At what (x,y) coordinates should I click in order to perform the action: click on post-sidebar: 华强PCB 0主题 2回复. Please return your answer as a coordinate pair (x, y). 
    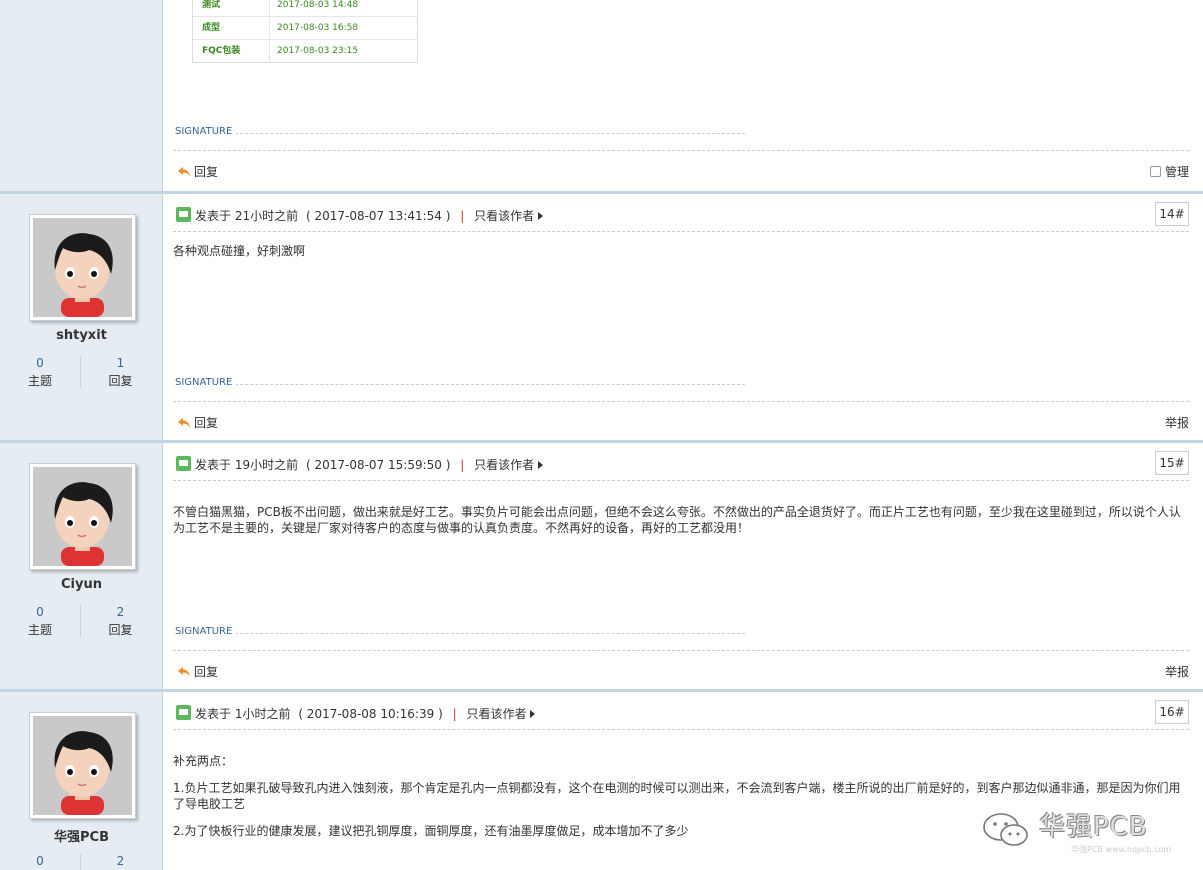
    Looking at the image, I should click on (81, 781).